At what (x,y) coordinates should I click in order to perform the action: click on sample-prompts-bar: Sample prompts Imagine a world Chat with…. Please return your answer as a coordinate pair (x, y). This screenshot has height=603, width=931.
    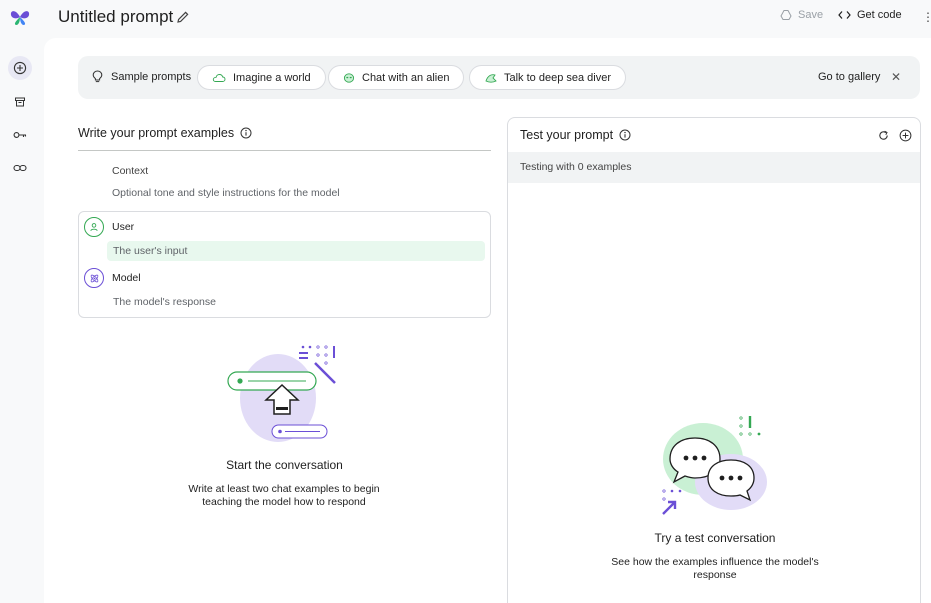
    Looking at the image, I should click on (499, 77).